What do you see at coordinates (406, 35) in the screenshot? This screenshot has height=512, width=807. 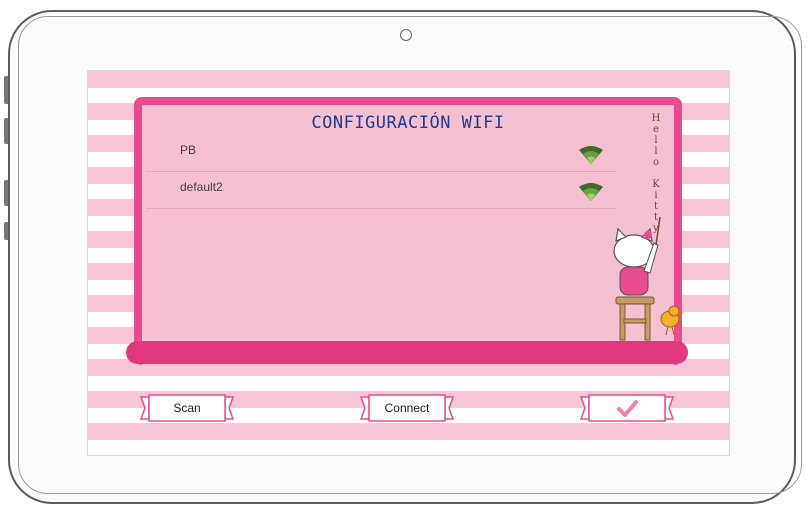 I see `camera-icon` at bounding box center [406, 35].